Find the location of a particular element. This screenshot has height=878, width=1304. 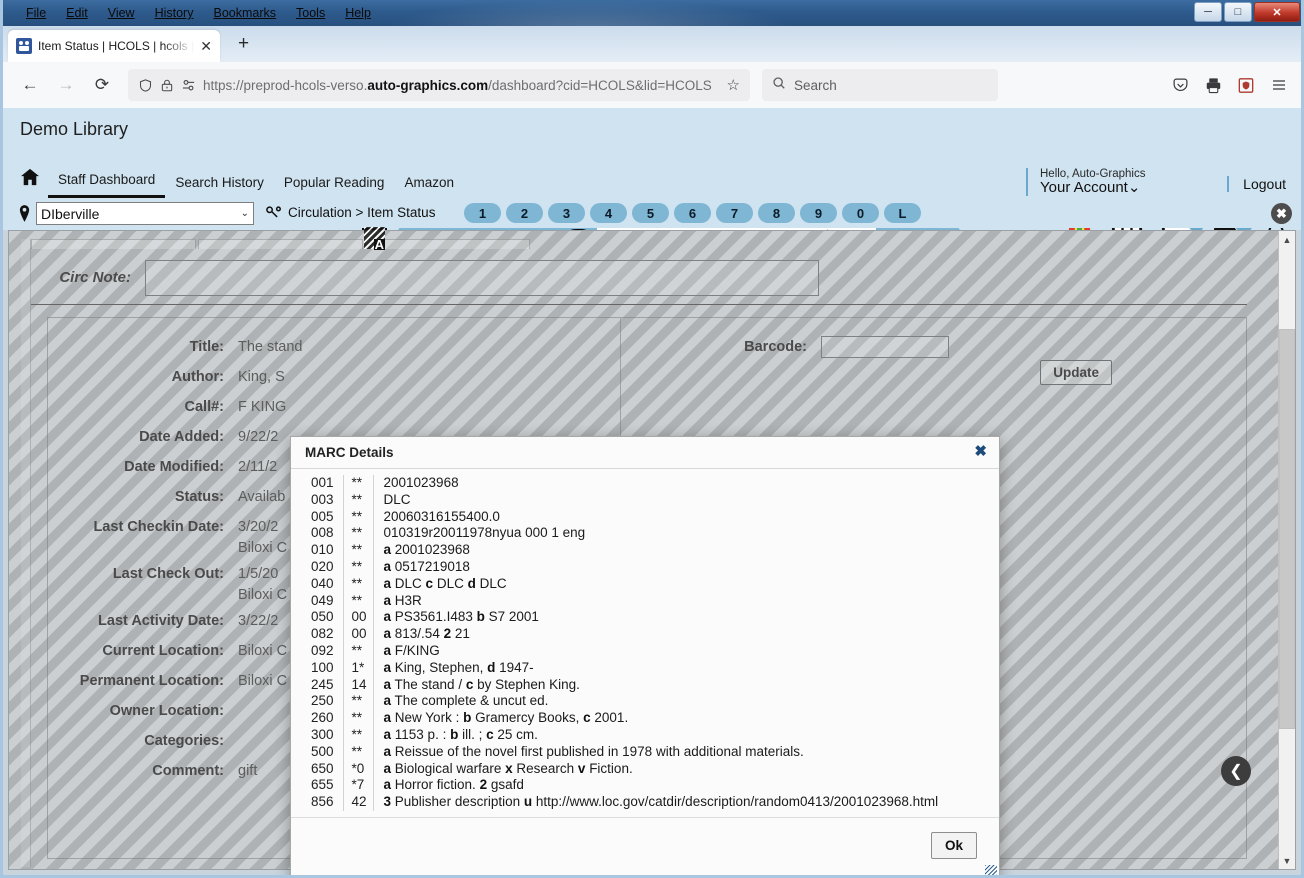

print-icon is located at coordinates (1213, 85).